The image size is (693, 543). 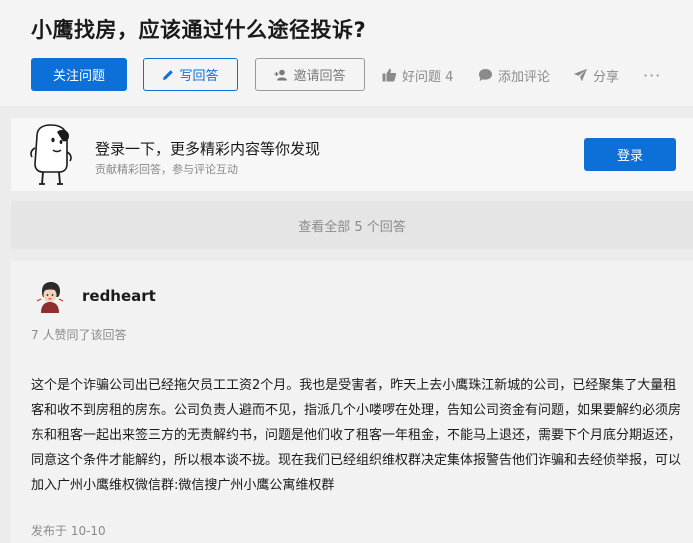 I want to click on add-comment-button: 添加评论, so click(x=514, y=75).